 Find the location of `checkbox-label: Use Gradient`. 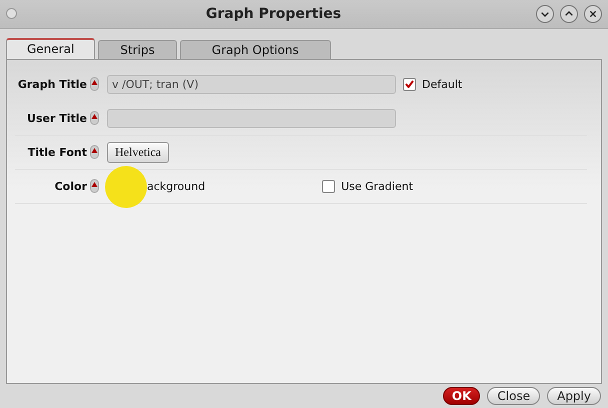

checkbox-label: Use Gradient is located at coordinates (377, 186).